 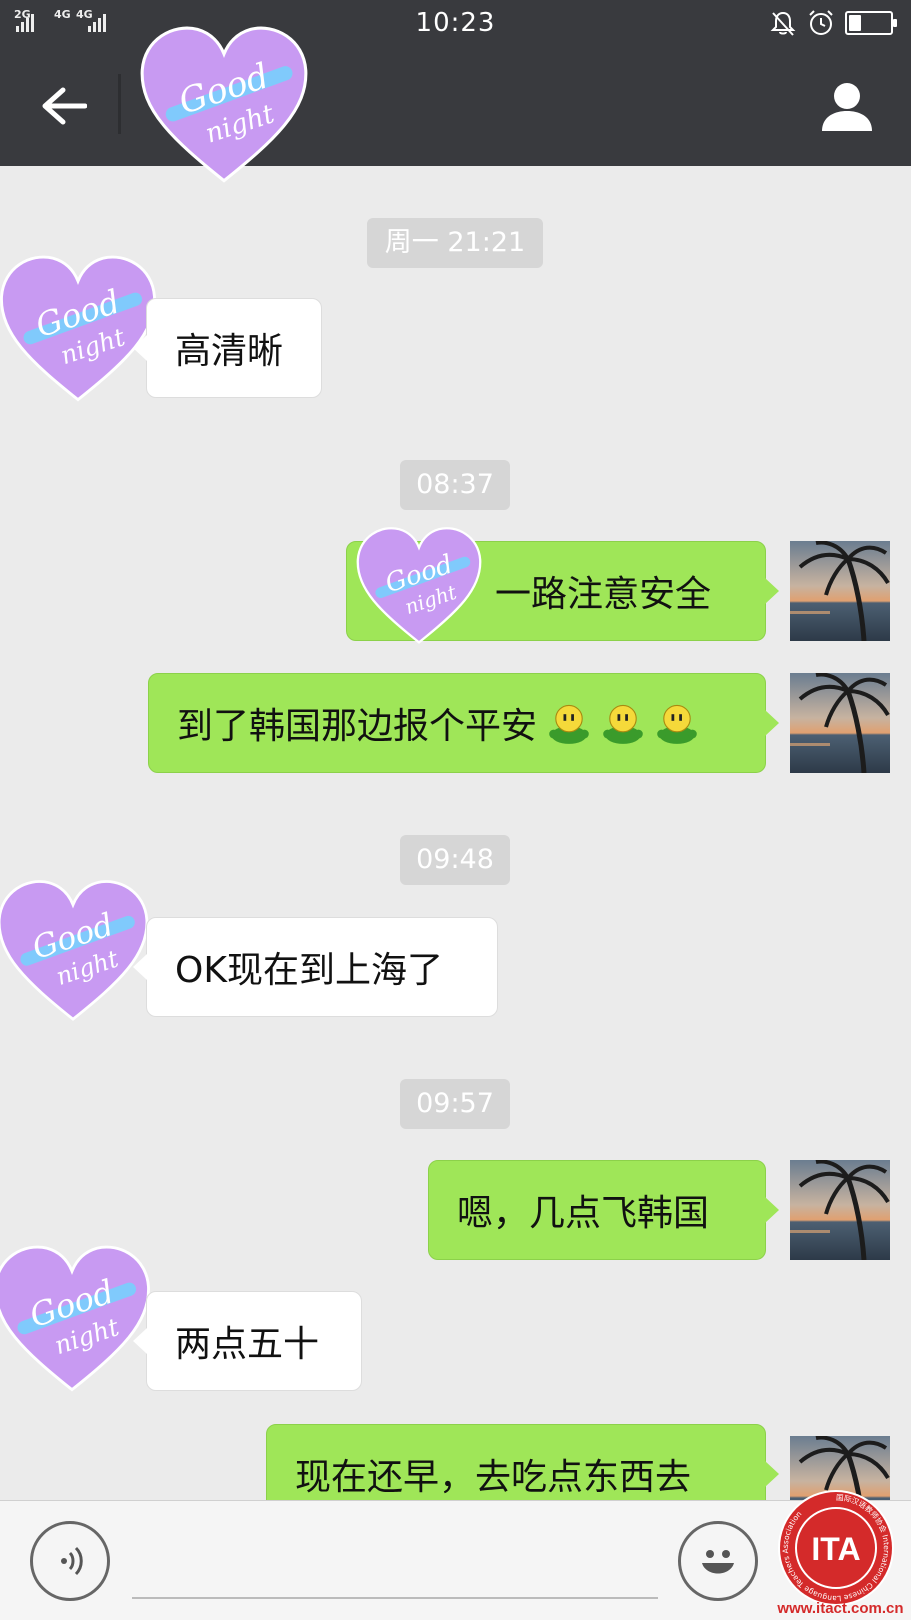 I want to click on battery-icon, so click(x=871, y=23).